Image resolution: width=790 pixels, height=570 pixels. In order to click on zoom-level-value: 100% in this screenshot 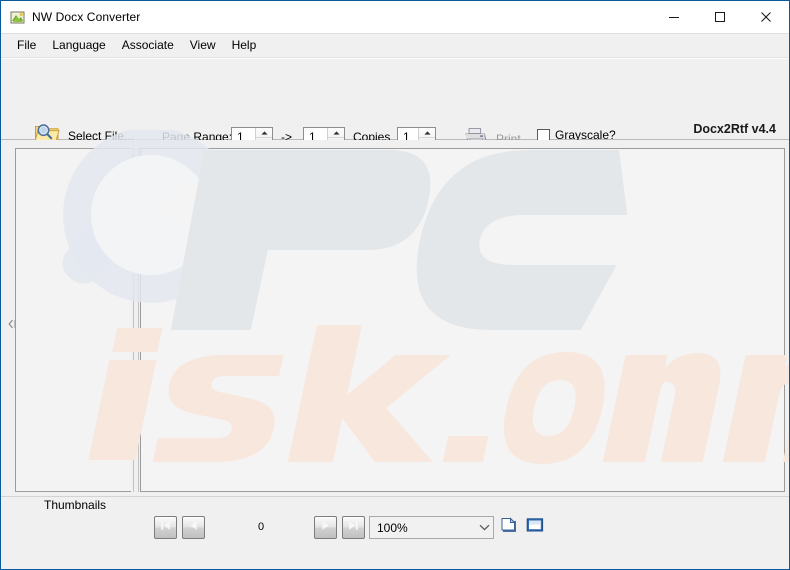, I will do `click(392, 527)`.